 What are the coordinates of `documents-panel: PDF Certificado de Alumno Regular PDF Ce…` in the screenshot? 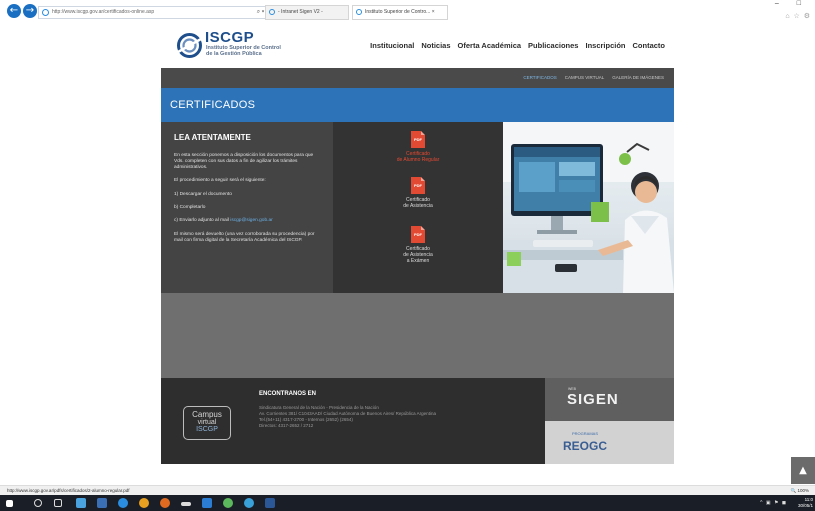 It's located at (418, 207).